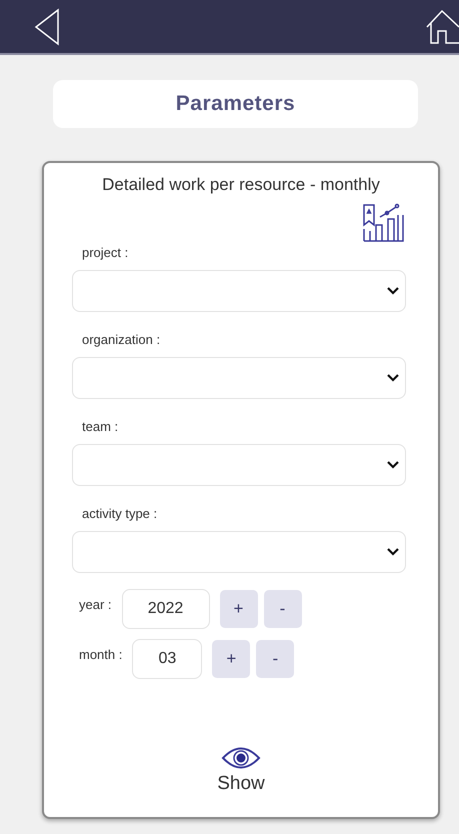 The height and width of the screenshot is (834, 459). What do you see at coordinates (166, 609) in the screenshot?
I see `number-field: 2022` at bounding box center [166, 609].